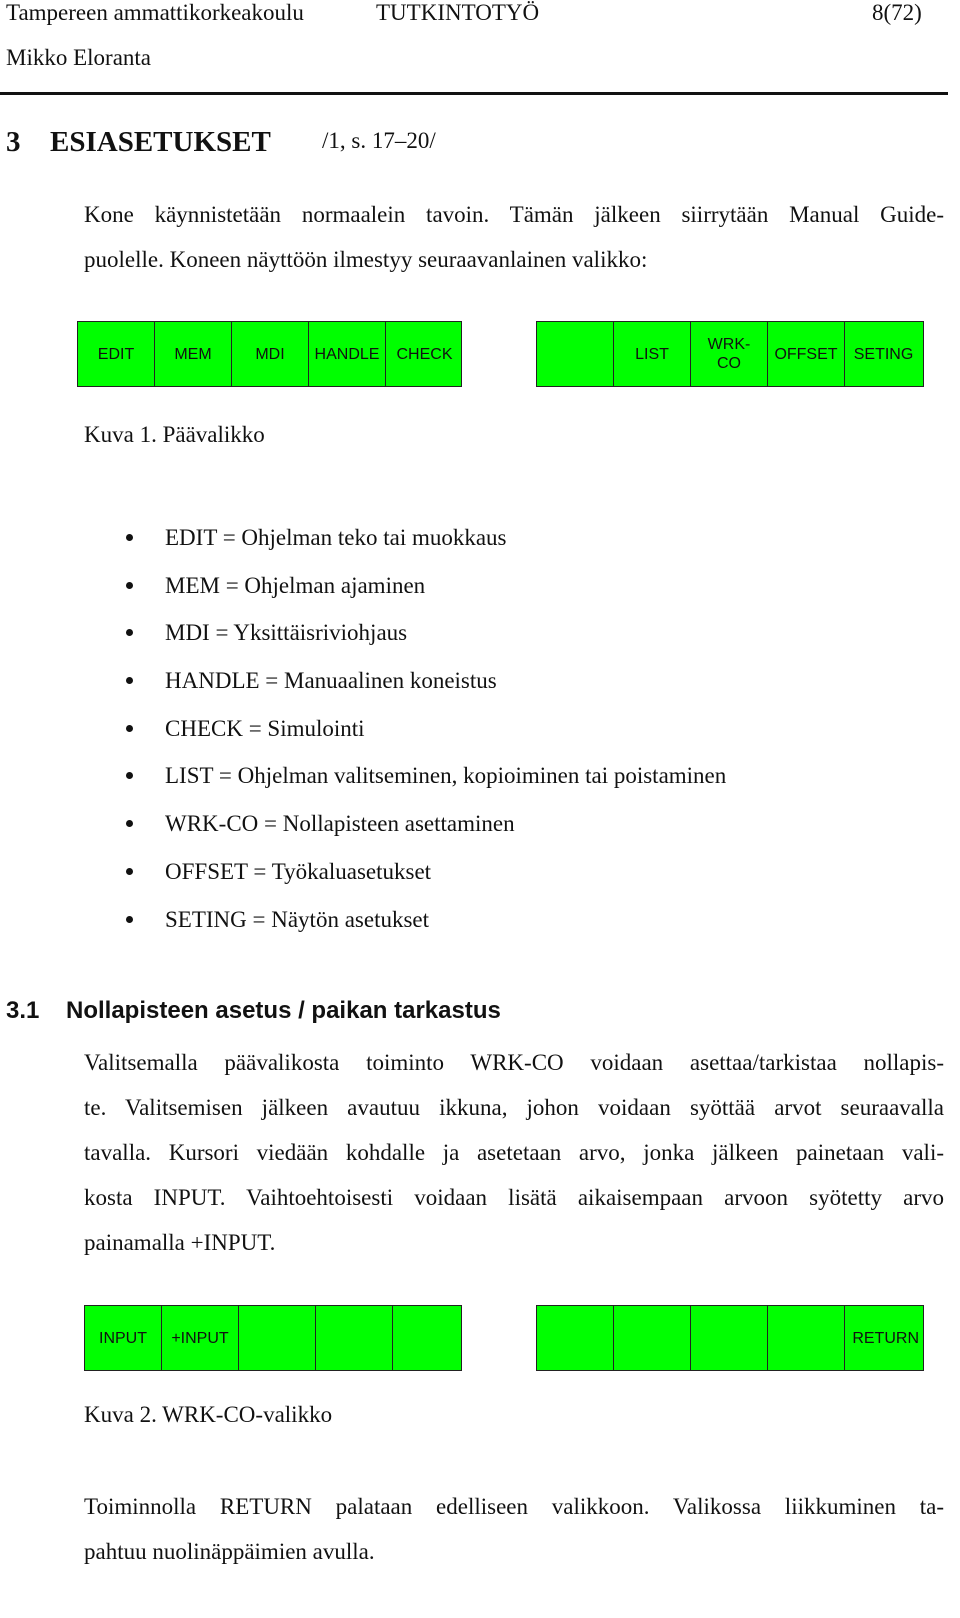 The height and width of the screenshot is (1618, 960). Describe the element at coordinates (806, 354) in the screenshot. I see `softkey-offset: OFFSET` at that location.